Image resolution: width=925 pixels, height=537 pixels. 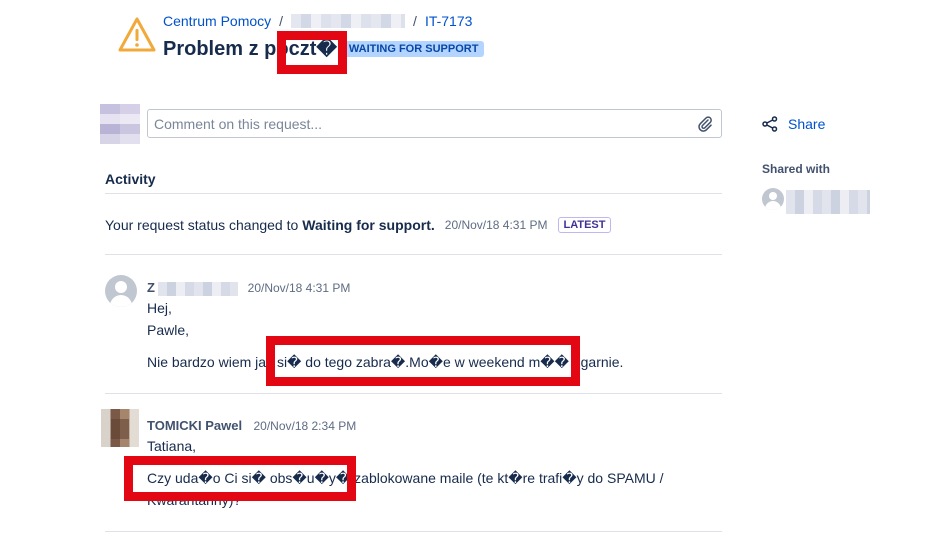 What do you see at coordinates (120, 124) in the screenshot?
I see `current-user-avatar` at bounding box center [120, 124].